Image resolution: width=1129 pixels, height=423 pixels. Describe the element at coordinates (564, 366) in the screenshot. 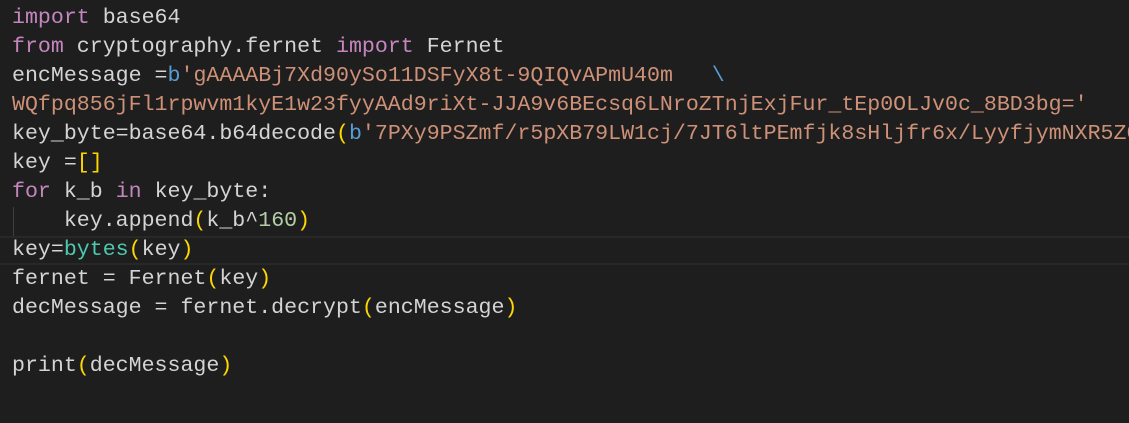

I see `code-line-13: print(decMessage)` at that location.